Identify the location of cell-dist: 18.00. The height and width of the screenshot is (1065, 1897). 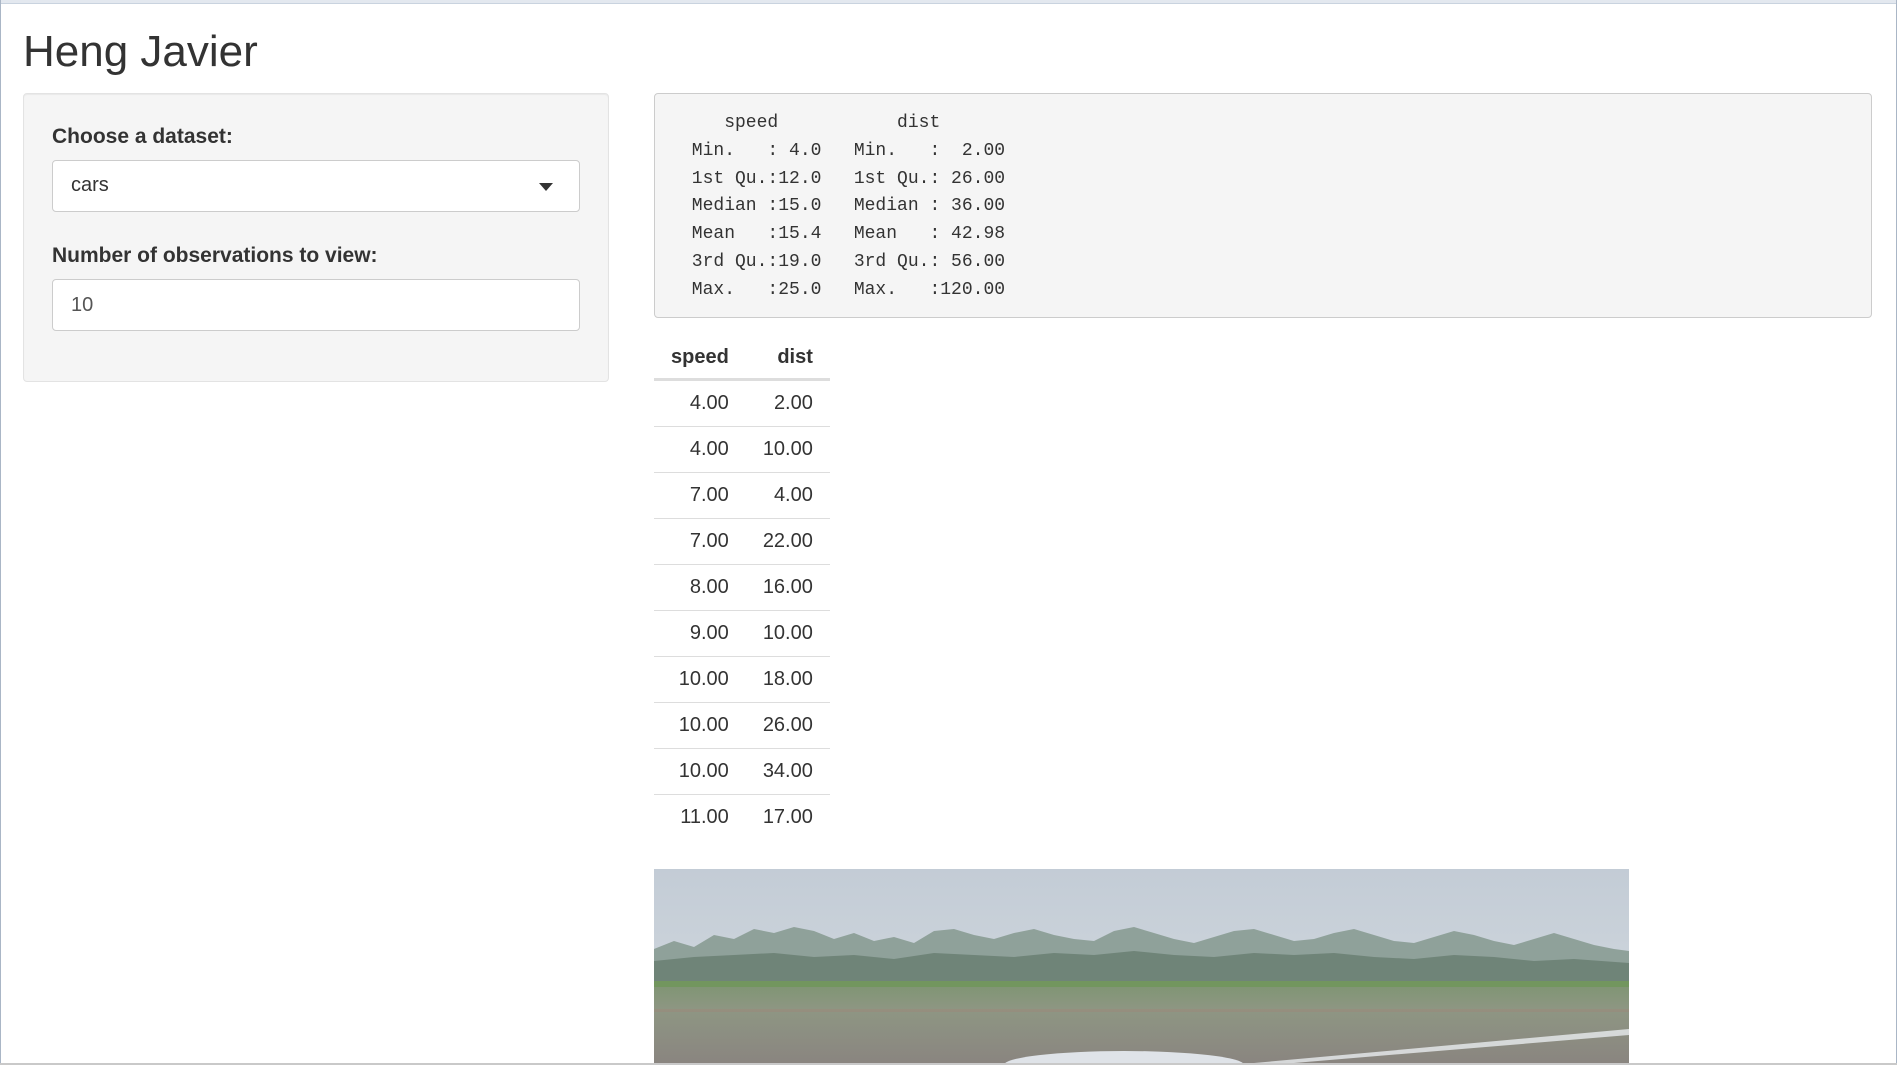
(787, 679).